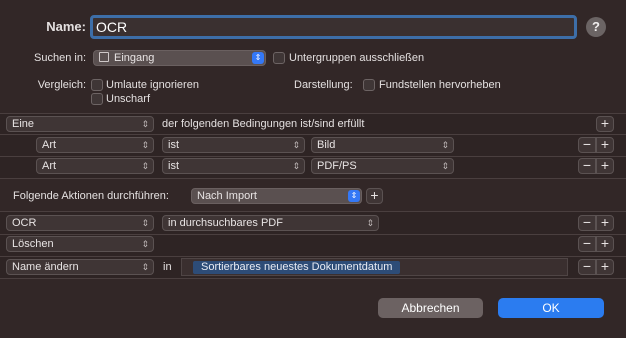 The width and height of the screenshot is (626, 338). I want to click on name-field, so click(333, 27).